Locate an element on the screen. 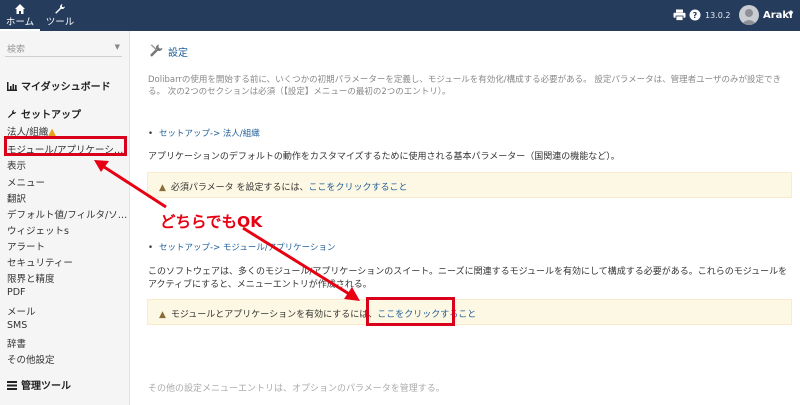 The image size is (800, 405). annotation-arrows is located at coordinates (227, 230).